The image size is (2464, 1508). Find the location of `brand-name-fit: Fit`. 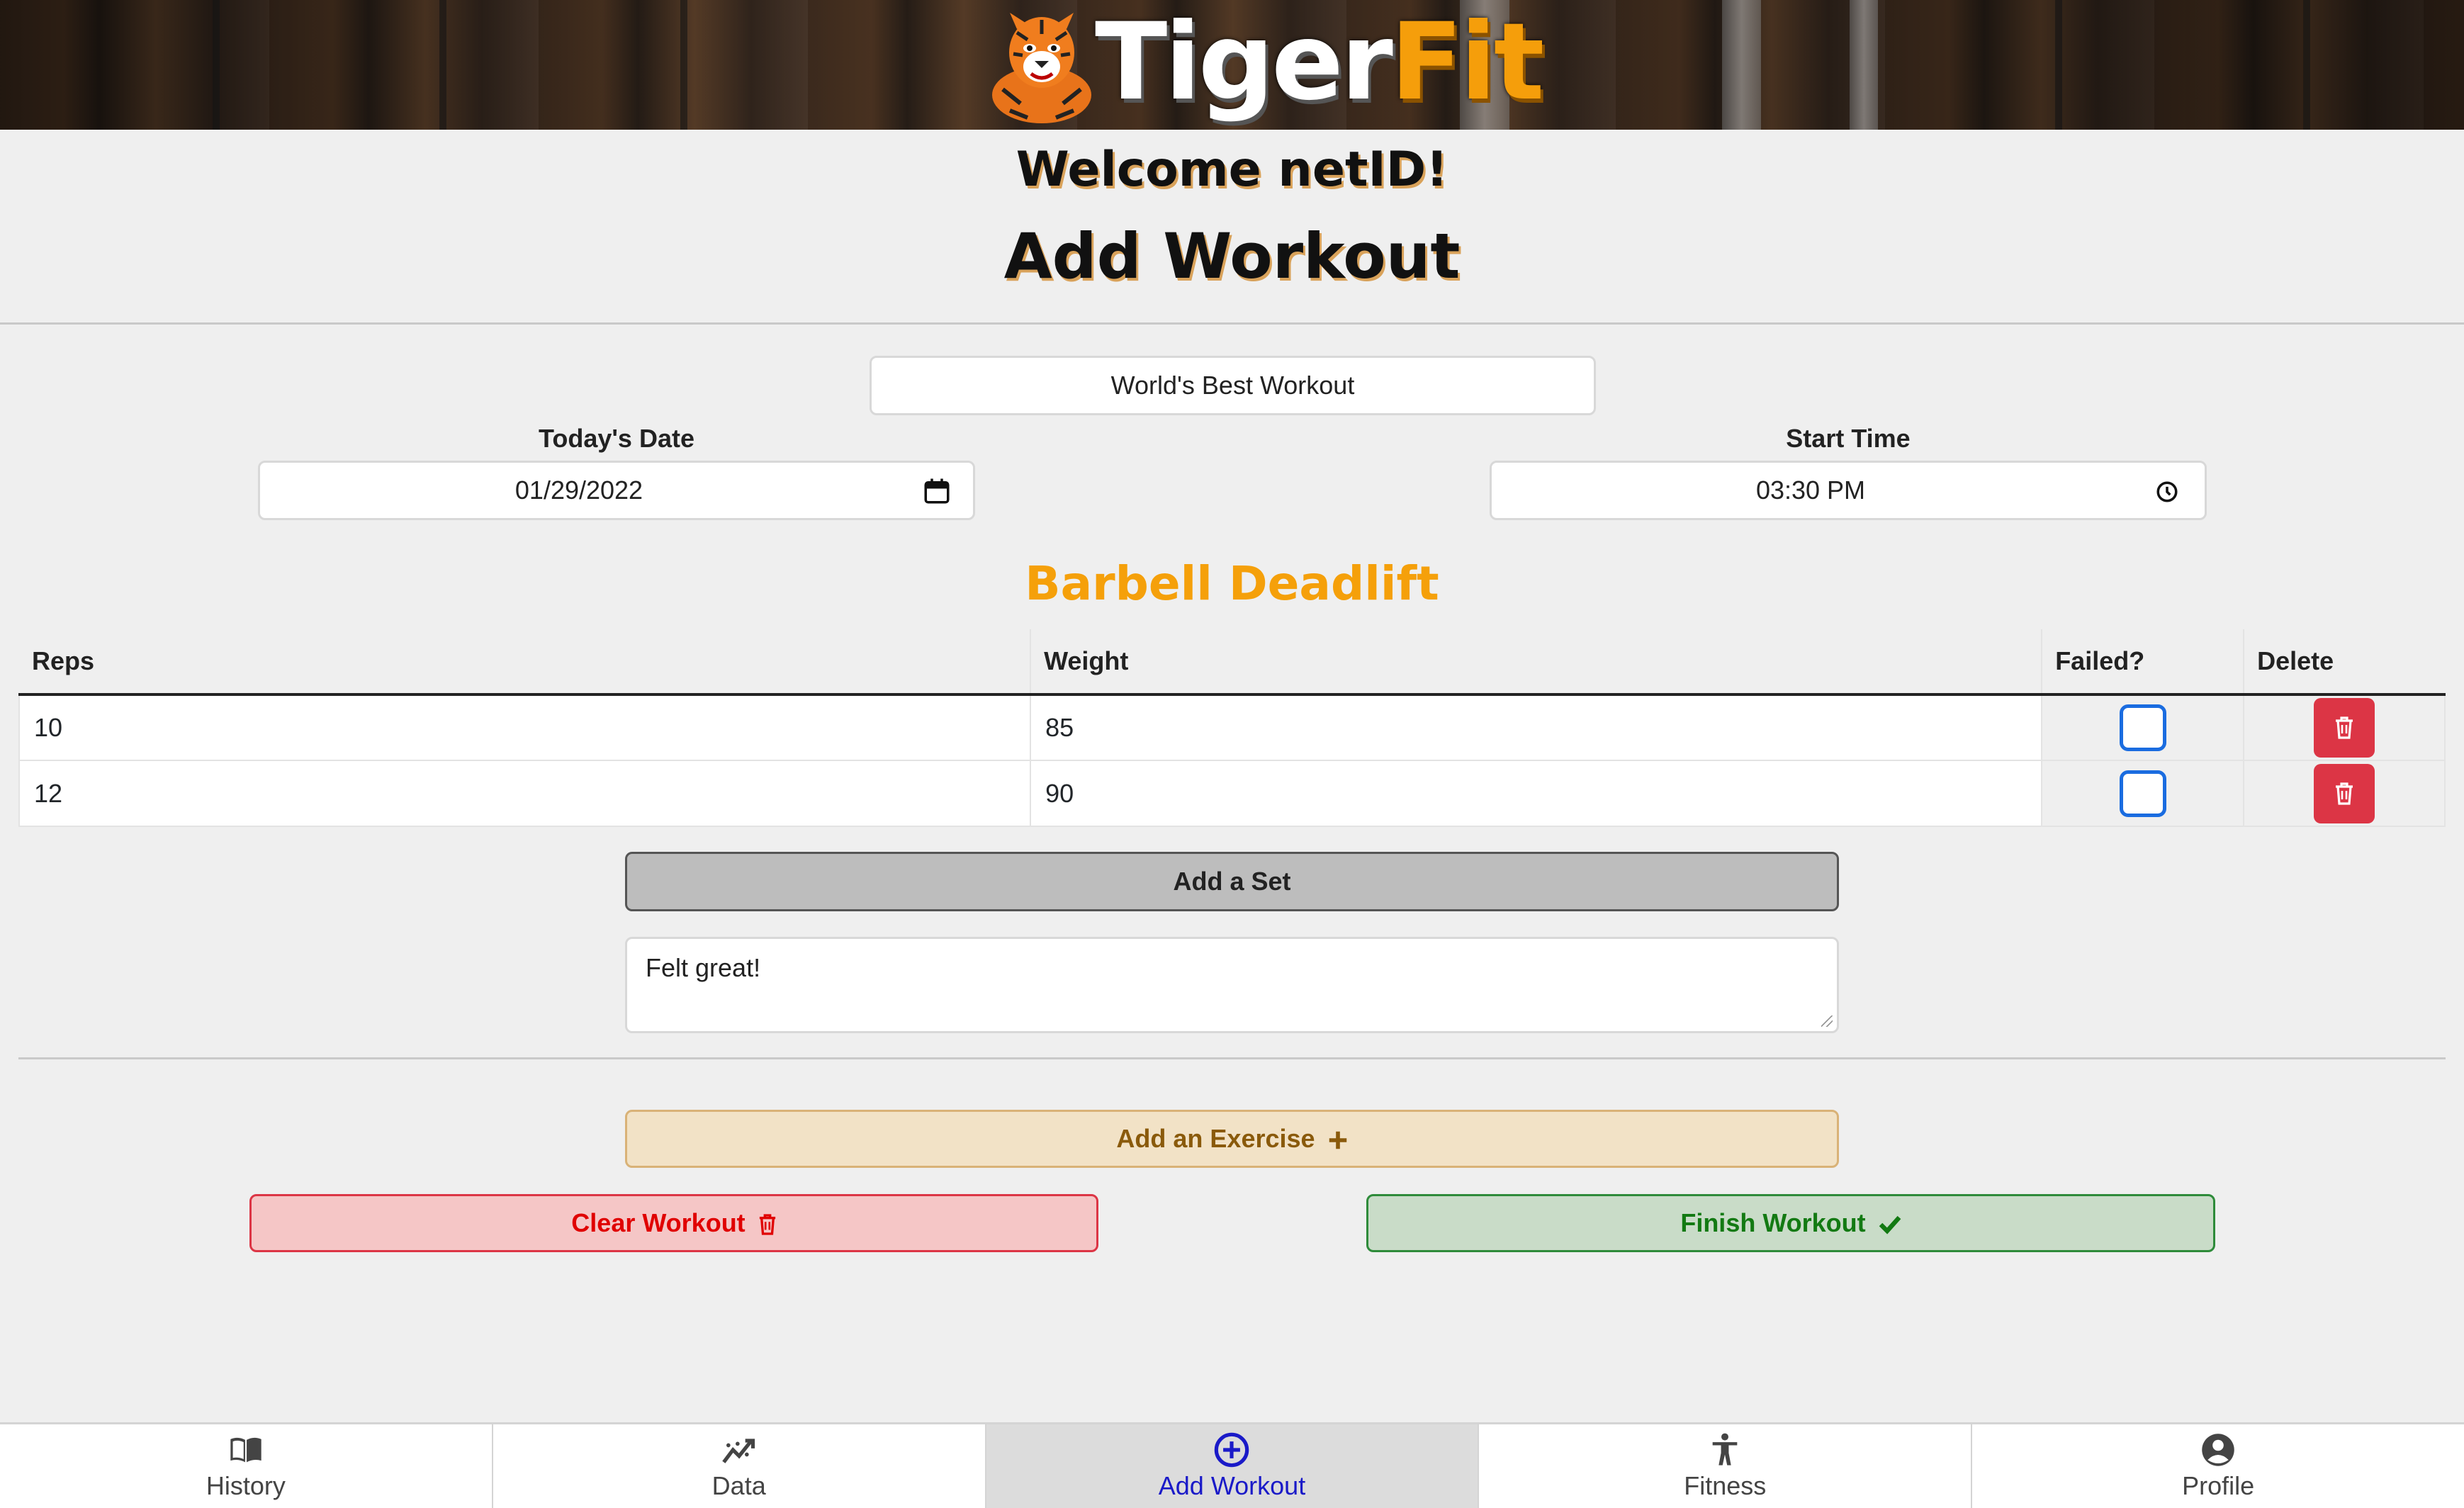

brand-name-fit: Fit is located at coordinates (1467, 63).